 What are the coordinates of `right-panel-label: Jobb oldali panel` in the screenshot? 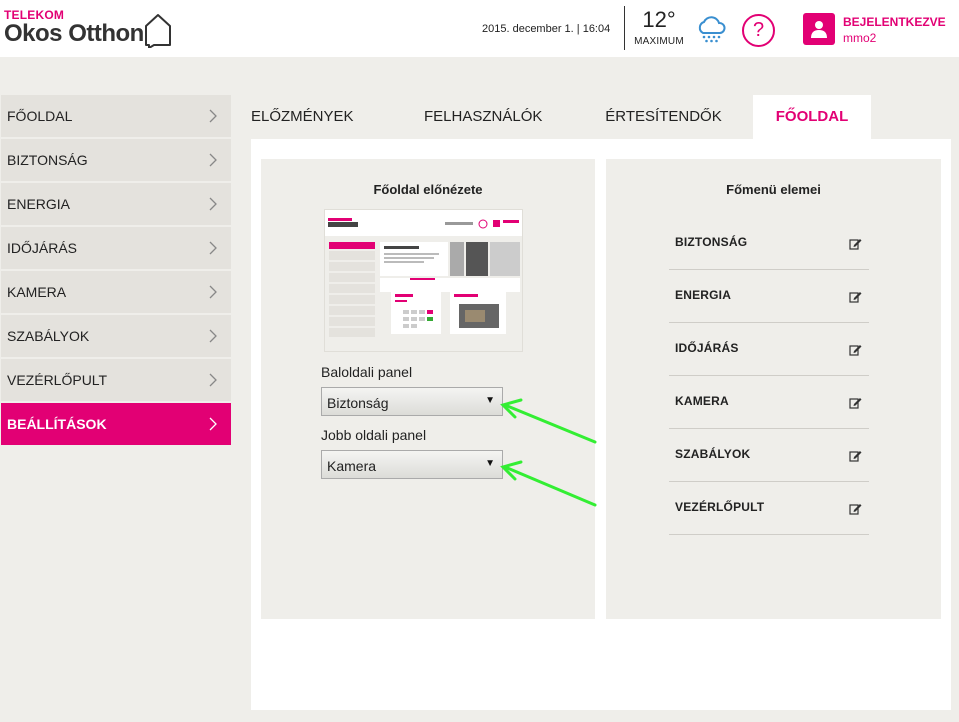 It's located at (374, 435).